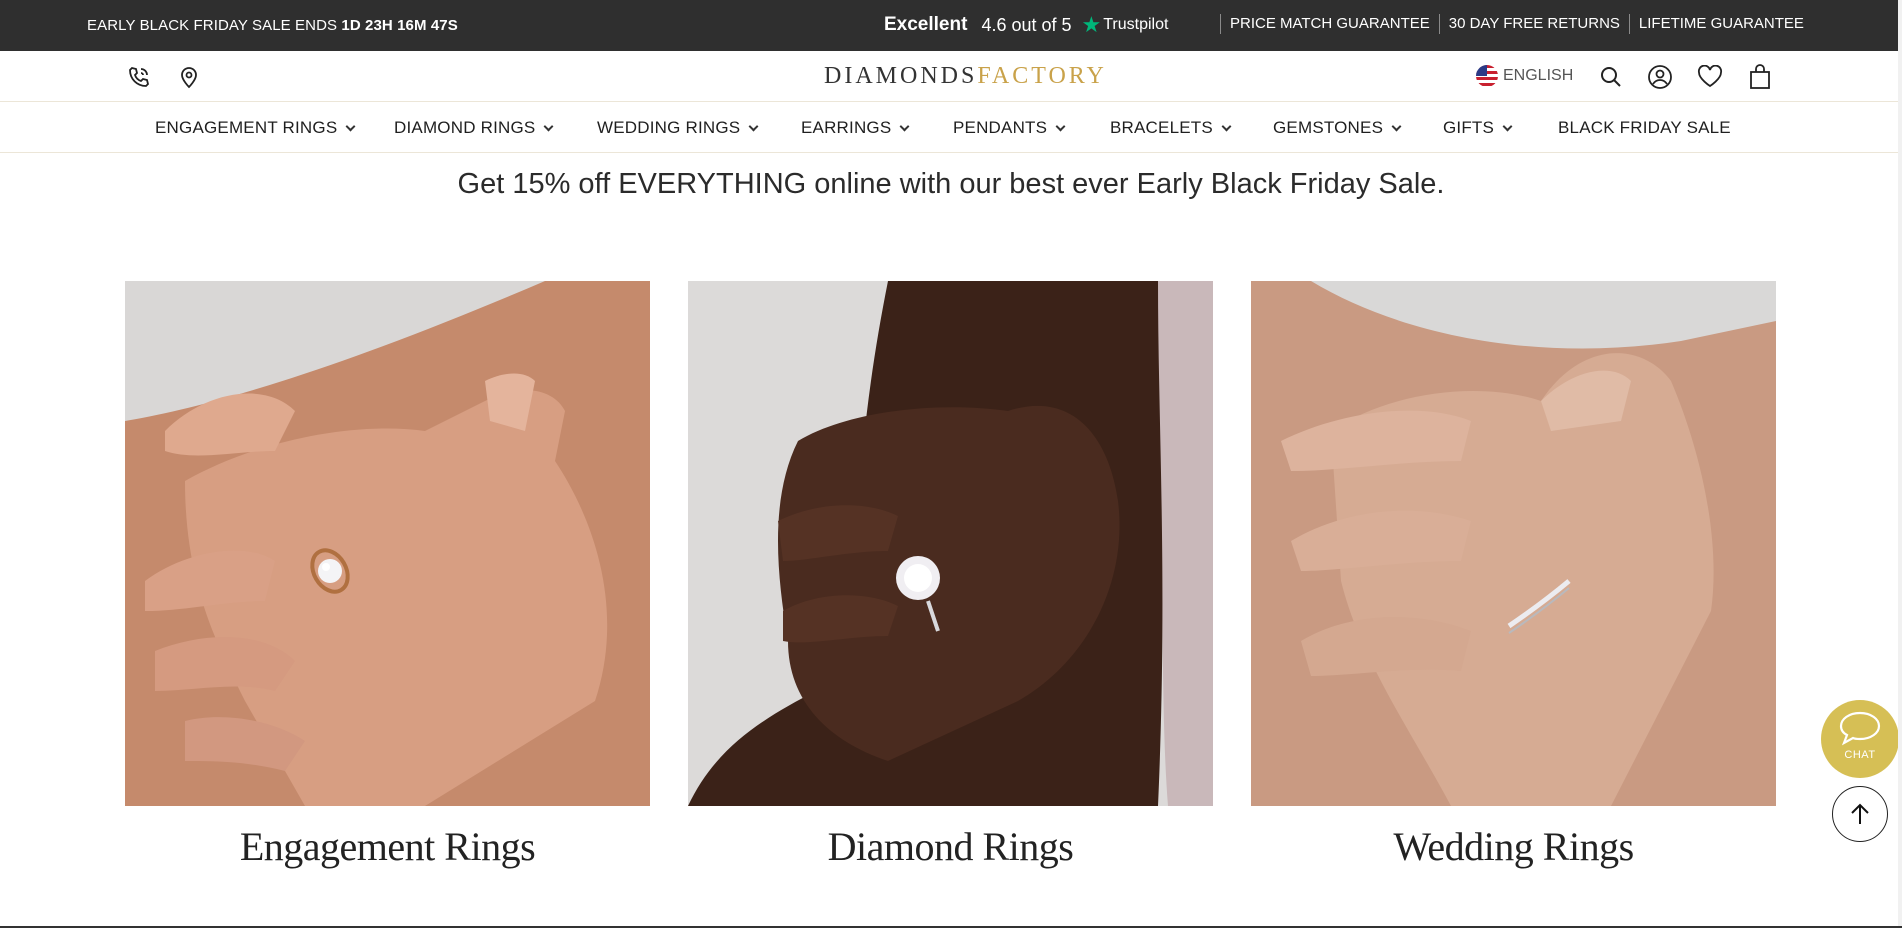  I want to click on sale-text: EARLY BLACK FRIDAY SALE ENDS, so click(214, 25).